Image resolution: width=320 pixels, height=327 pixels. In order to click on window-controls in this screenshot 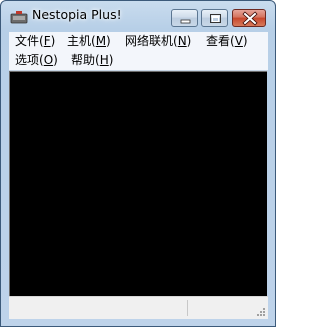, I will do `click(219, 18)`.